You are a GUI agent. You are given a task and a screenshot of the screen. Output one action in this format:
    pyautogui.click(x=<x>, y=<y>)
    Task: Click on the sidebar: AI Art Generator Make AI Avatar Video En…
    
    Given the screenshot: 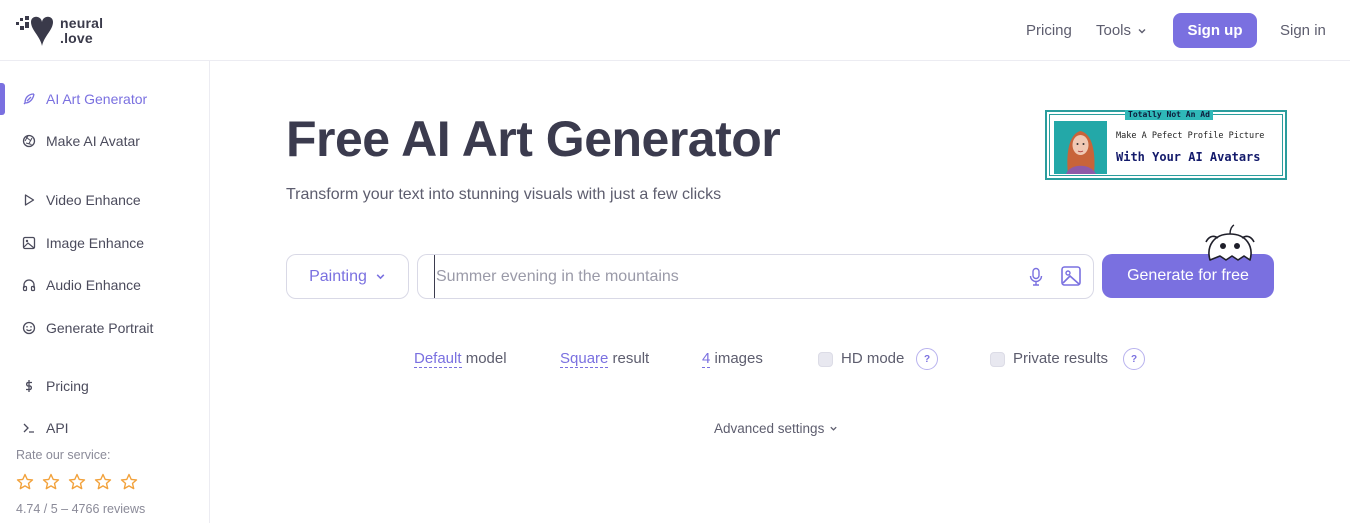 What is the action you would take?
    pyautogui.click(x=105, y=292)
    